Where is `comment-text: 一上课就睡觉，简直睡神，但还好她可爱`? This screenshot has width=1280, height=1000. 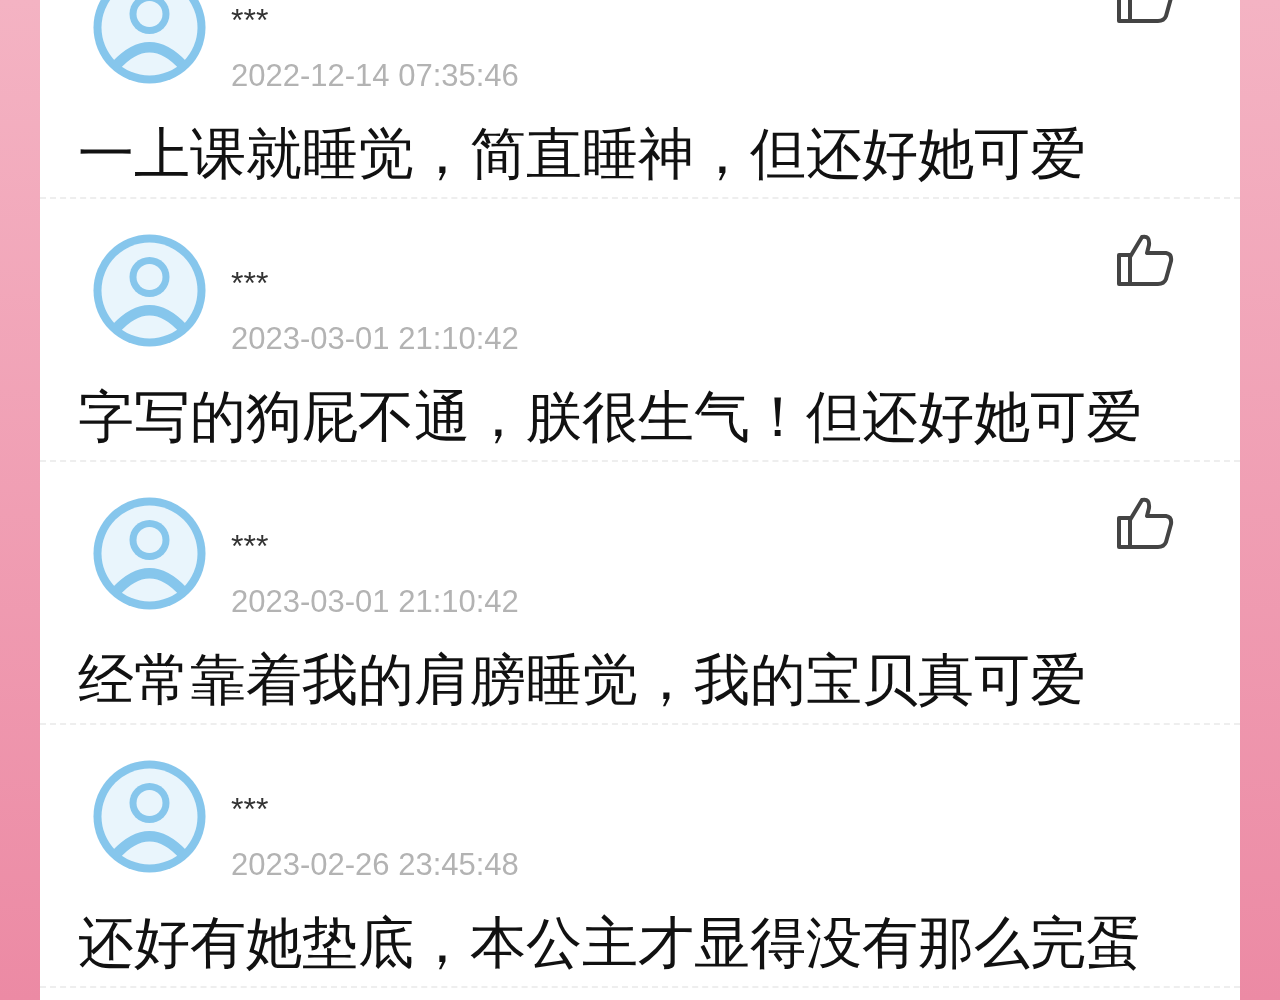
comment-text: 一上课就睡觉，简直睡神，但还好她可爱 is located at coordinates (582, 154).